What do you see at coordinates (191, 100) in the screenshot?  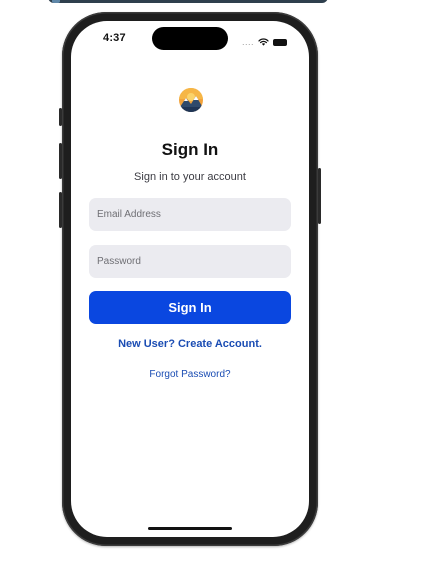 I see `mountain-sunset-logo` at bounding box center [191, 100].